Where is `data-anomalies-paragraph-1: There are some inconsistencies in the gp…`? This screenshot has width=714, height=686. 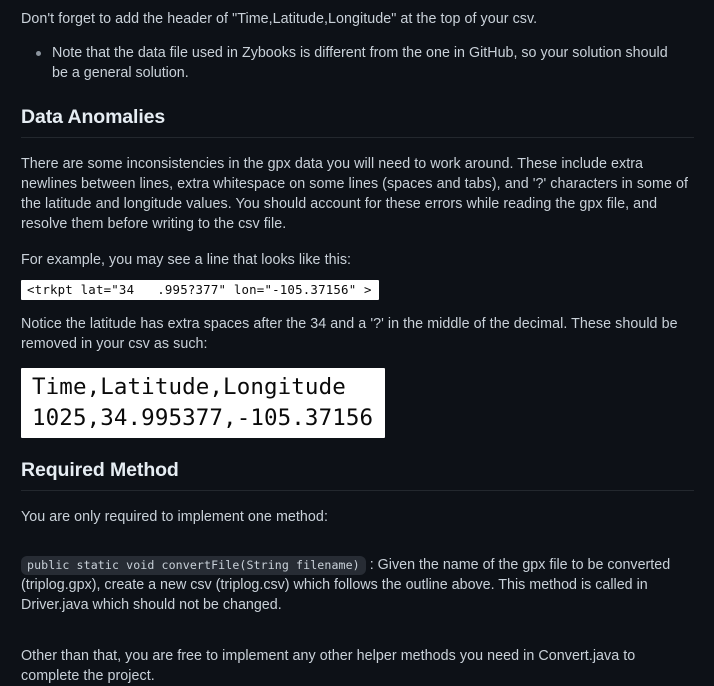 data-anomalies-paragraph-1: There are some inconsistencies in the gp… is located at coordinates (355, 194).